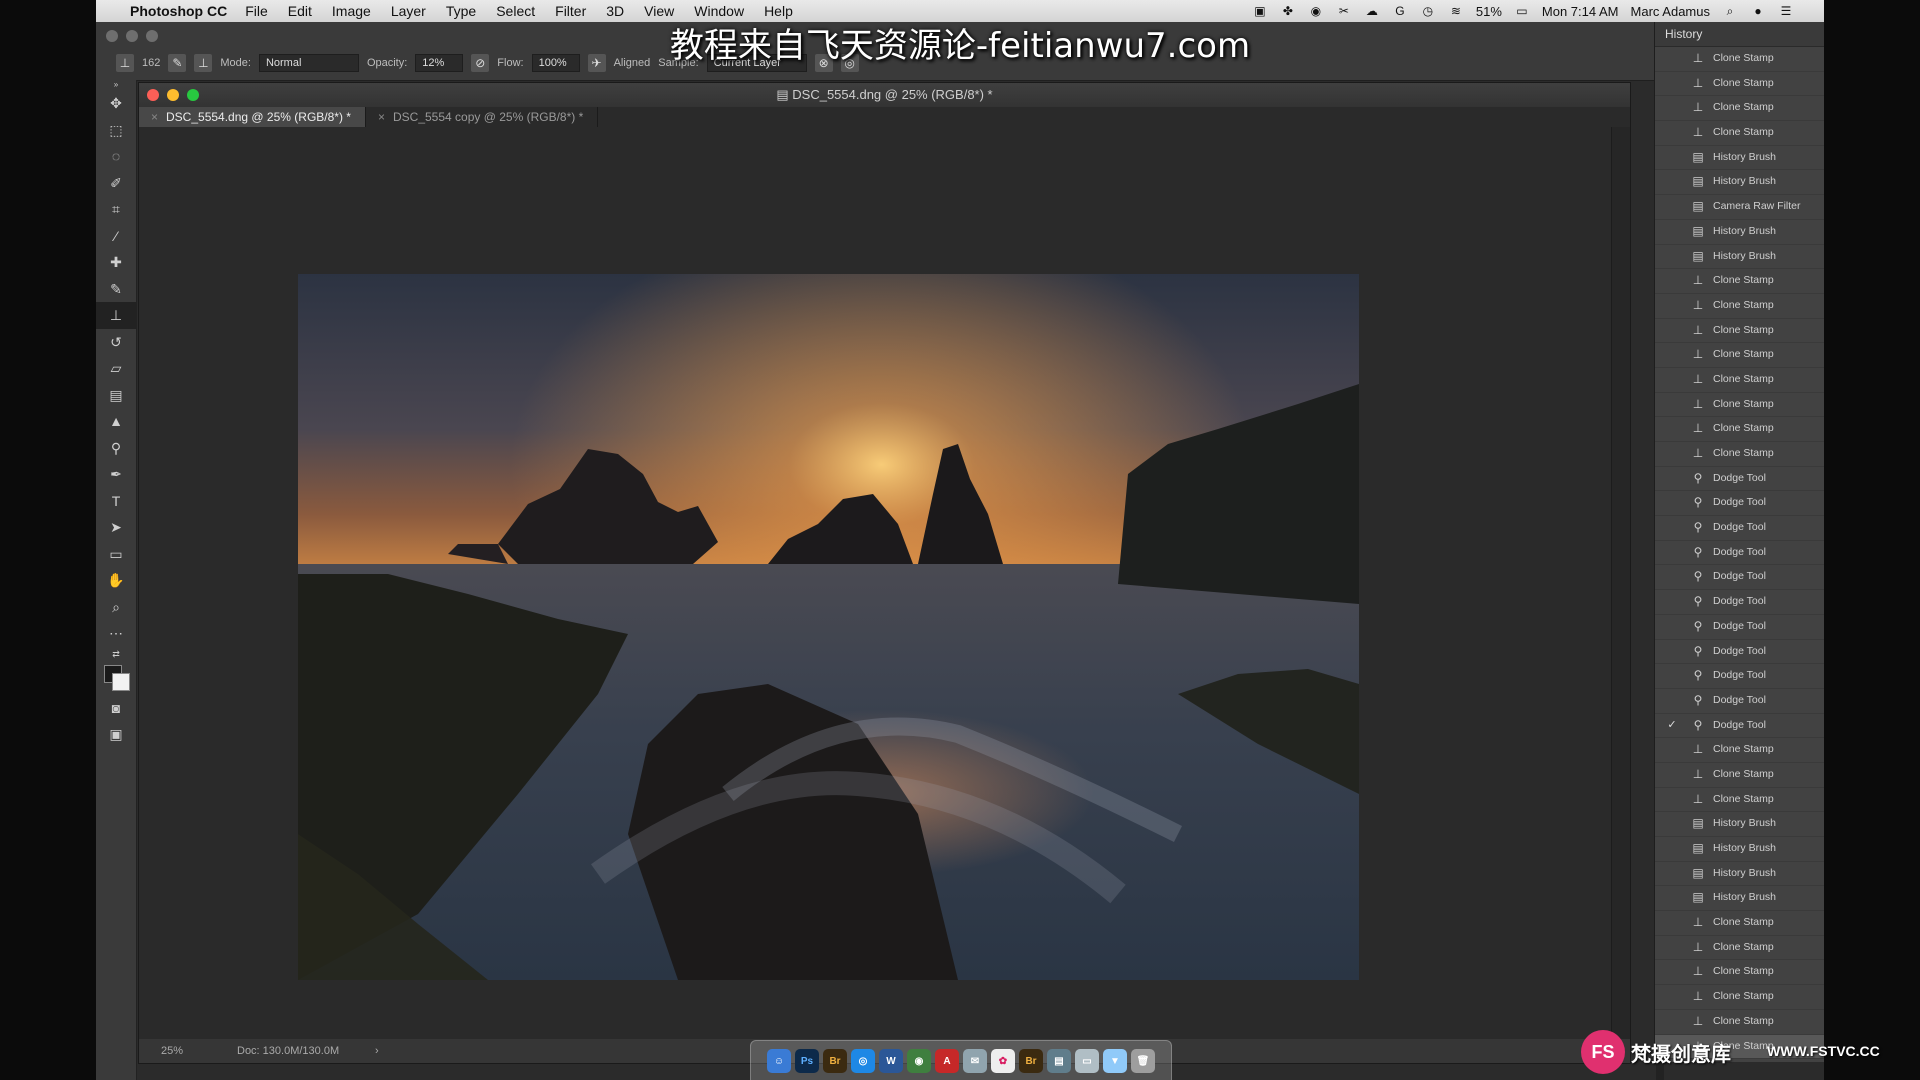  What do you see at coordinates (1580, 11) in the screenshot?
I see `clock: Mon 7:14 AM` at bounding box center [1580, 11].